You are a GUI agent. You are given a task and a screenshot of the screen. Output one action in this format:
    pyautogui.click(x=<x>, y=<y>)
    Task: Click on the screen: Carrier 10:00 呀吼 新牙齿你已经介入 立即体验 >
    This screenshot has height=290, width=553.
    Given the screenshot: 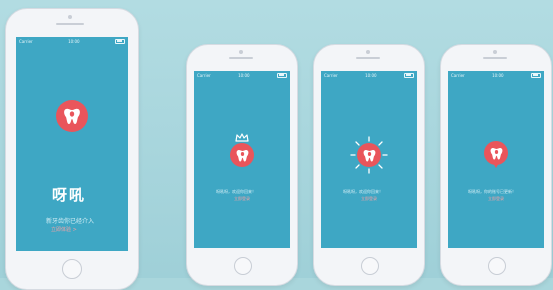 What is the action you would take?
    pyautogui.click(x=72, y=144)
    